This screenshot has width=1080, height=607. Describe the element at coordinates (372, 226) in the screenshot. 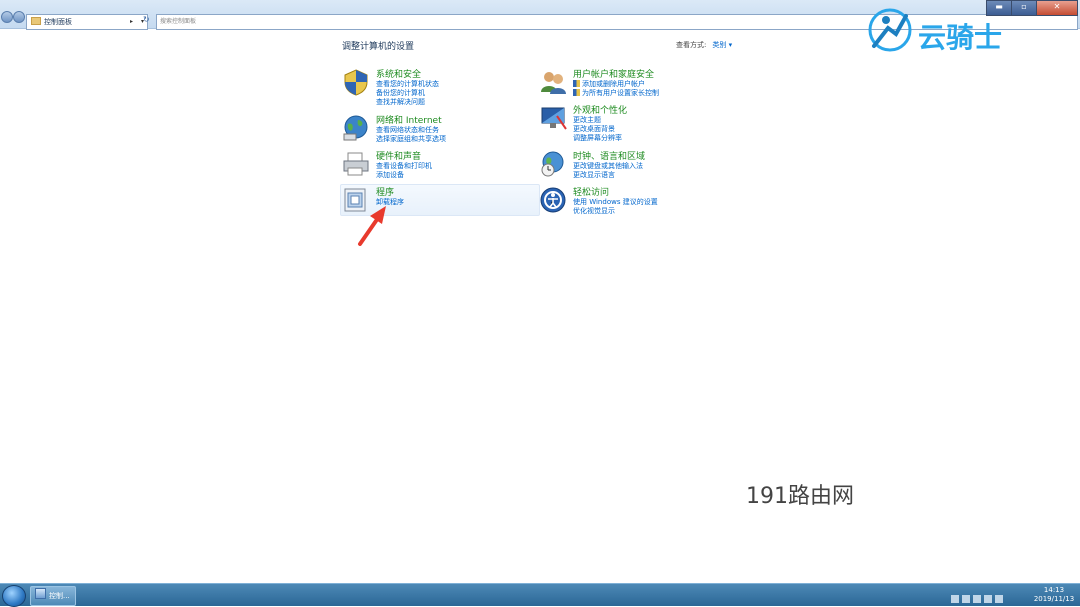

I see `annotation-arrow-icon` at that location.